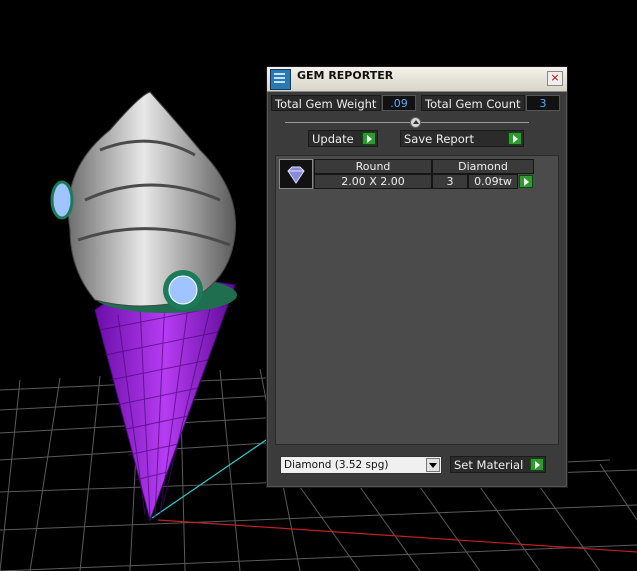 Image resolution: width=637 pixels, height=571 pixels. Describe the element at coordinates (493, 181) in the screenshot. I see `gem-weight: 0.09tw` at that location.